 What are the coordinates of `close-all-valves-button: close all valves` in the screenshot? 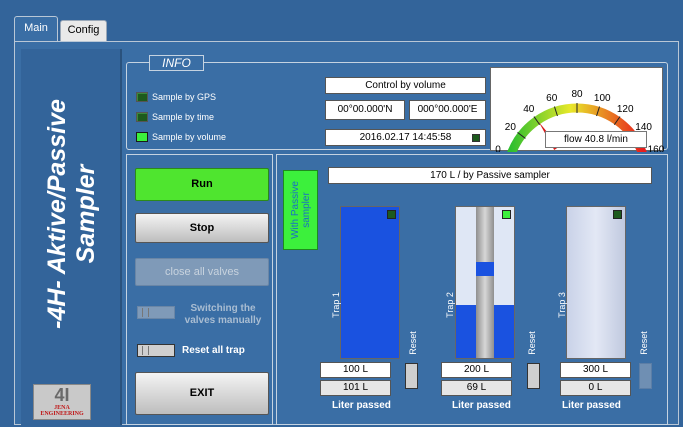 It's located at (202, 272).